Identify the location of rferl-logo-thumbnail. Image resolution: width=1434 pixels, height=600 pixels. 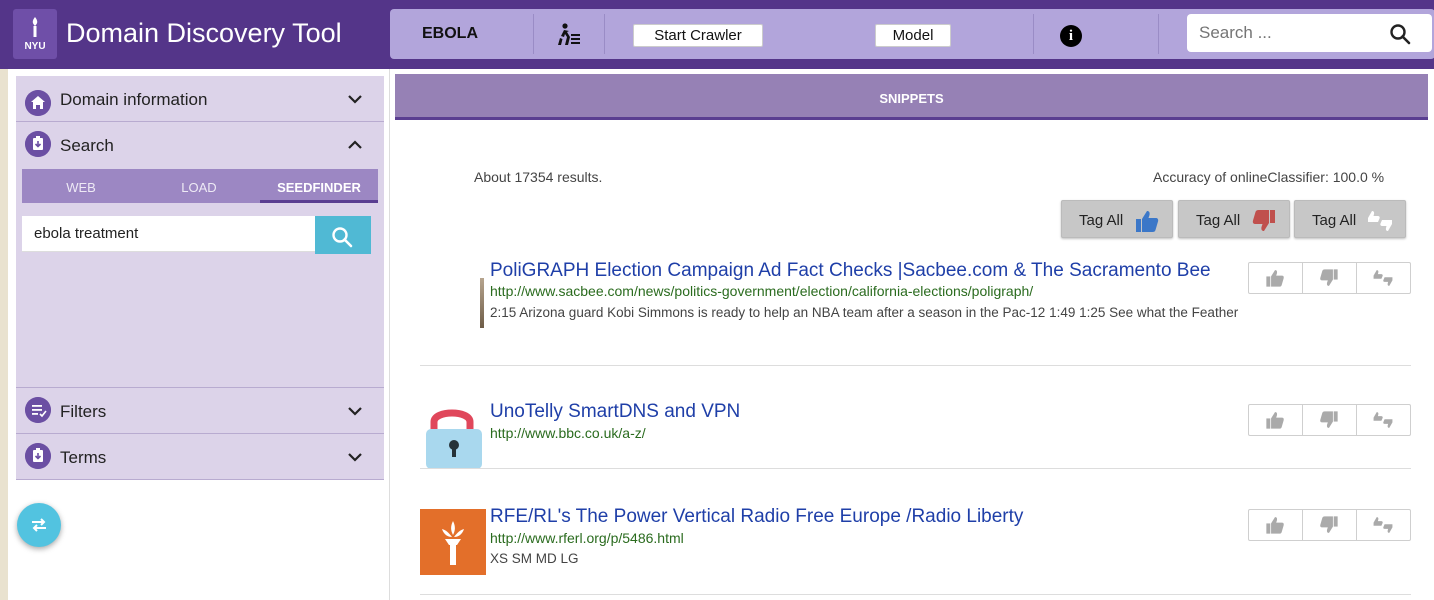
(453, 542).